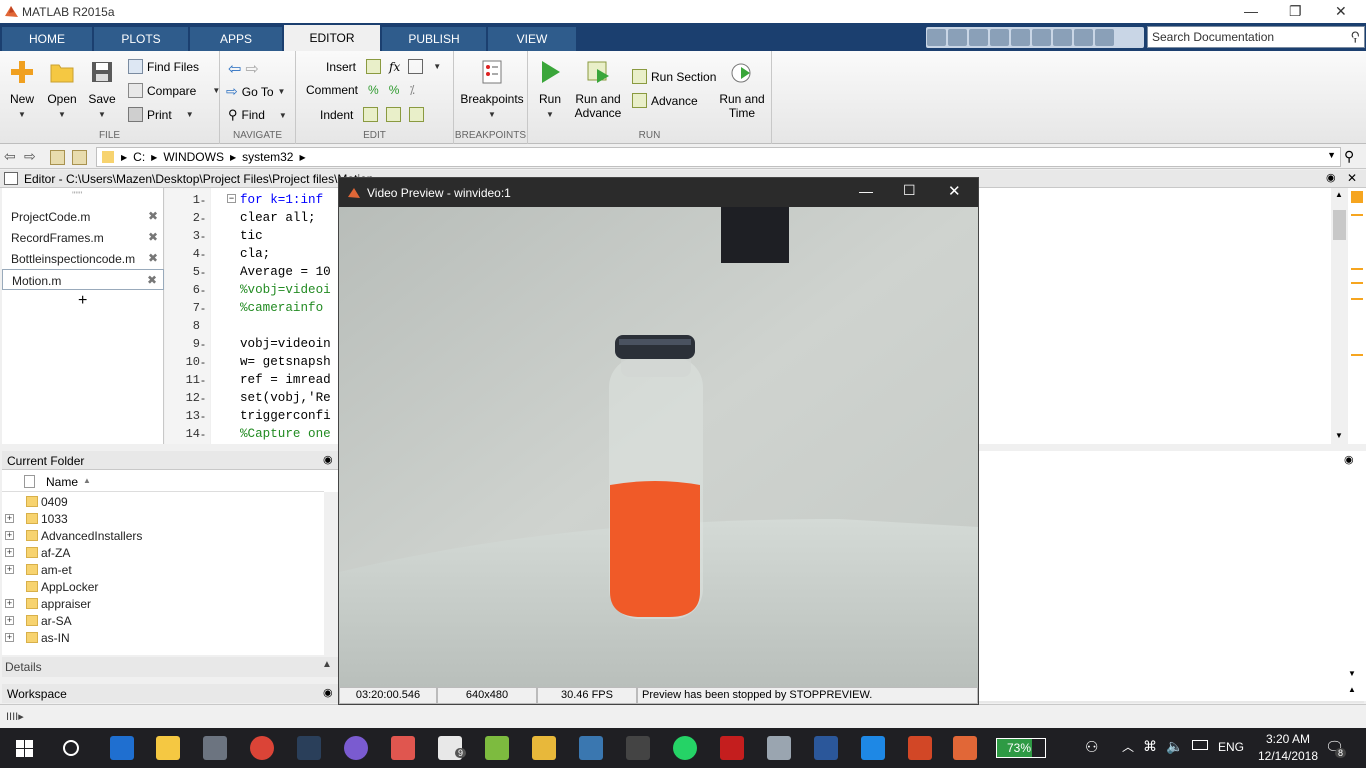 This screenshot has height=768, width=1366. Describe the element at coordinates (327, 664) in the screenshot. I see `expand-details-icon: ▲` at that location.